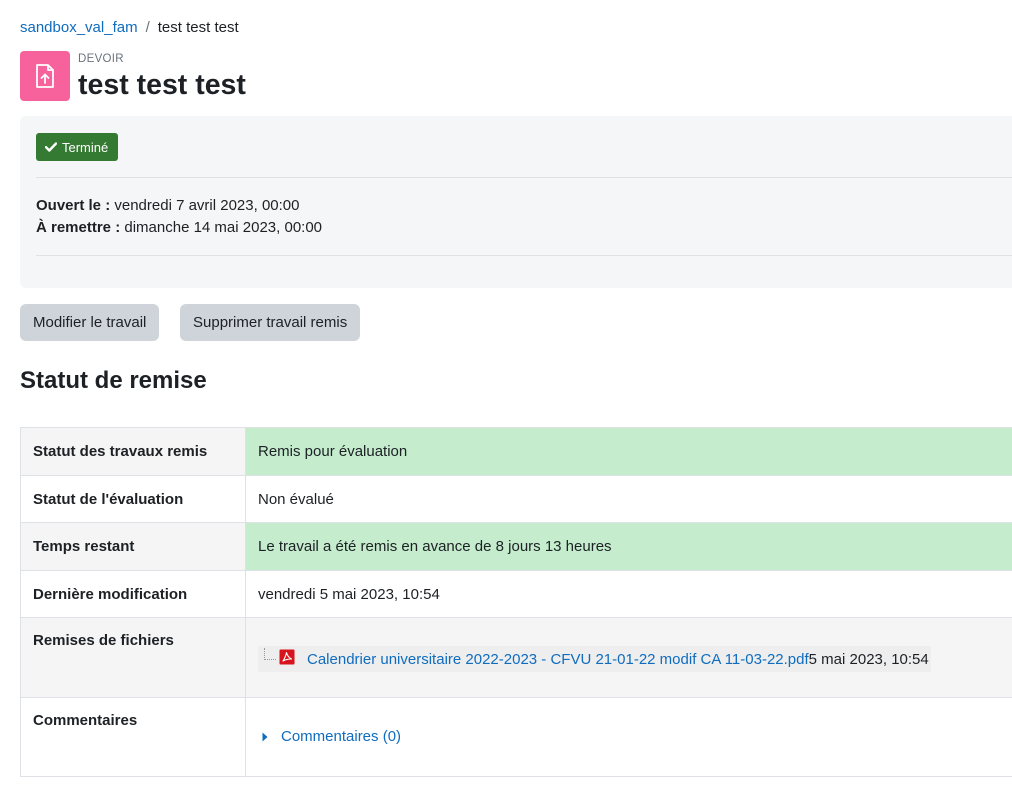 This screenshot has height=798, width=1012. I want to click on due-date: À remettre : dimanche 14 mai 2023, 00:00, so click(179, 228).